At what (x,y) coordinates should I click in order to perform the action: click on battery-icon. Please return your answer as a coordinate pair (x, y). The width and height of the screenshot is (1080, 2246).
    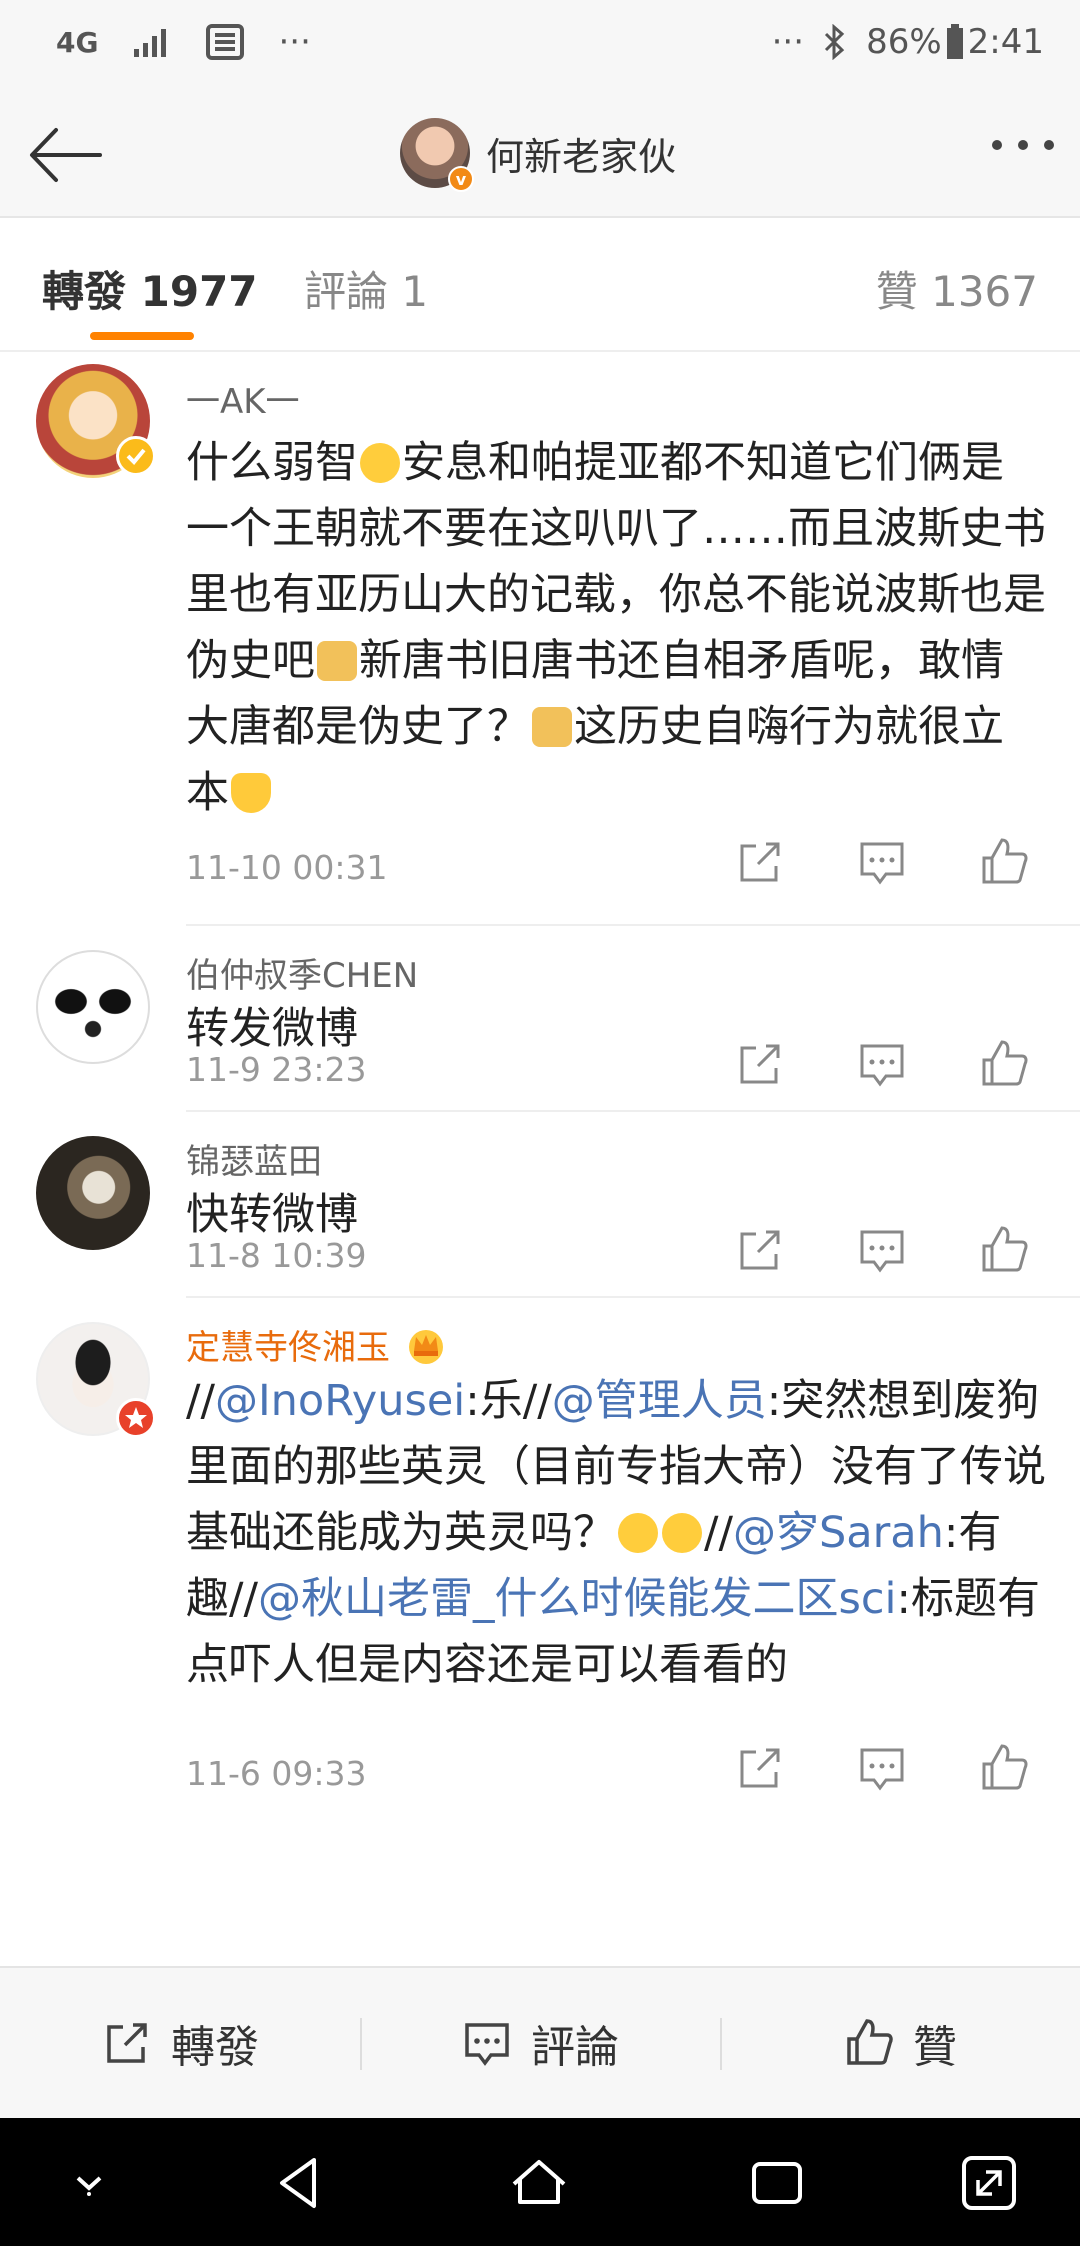
    Looking at the image, I should click on (955, 42).